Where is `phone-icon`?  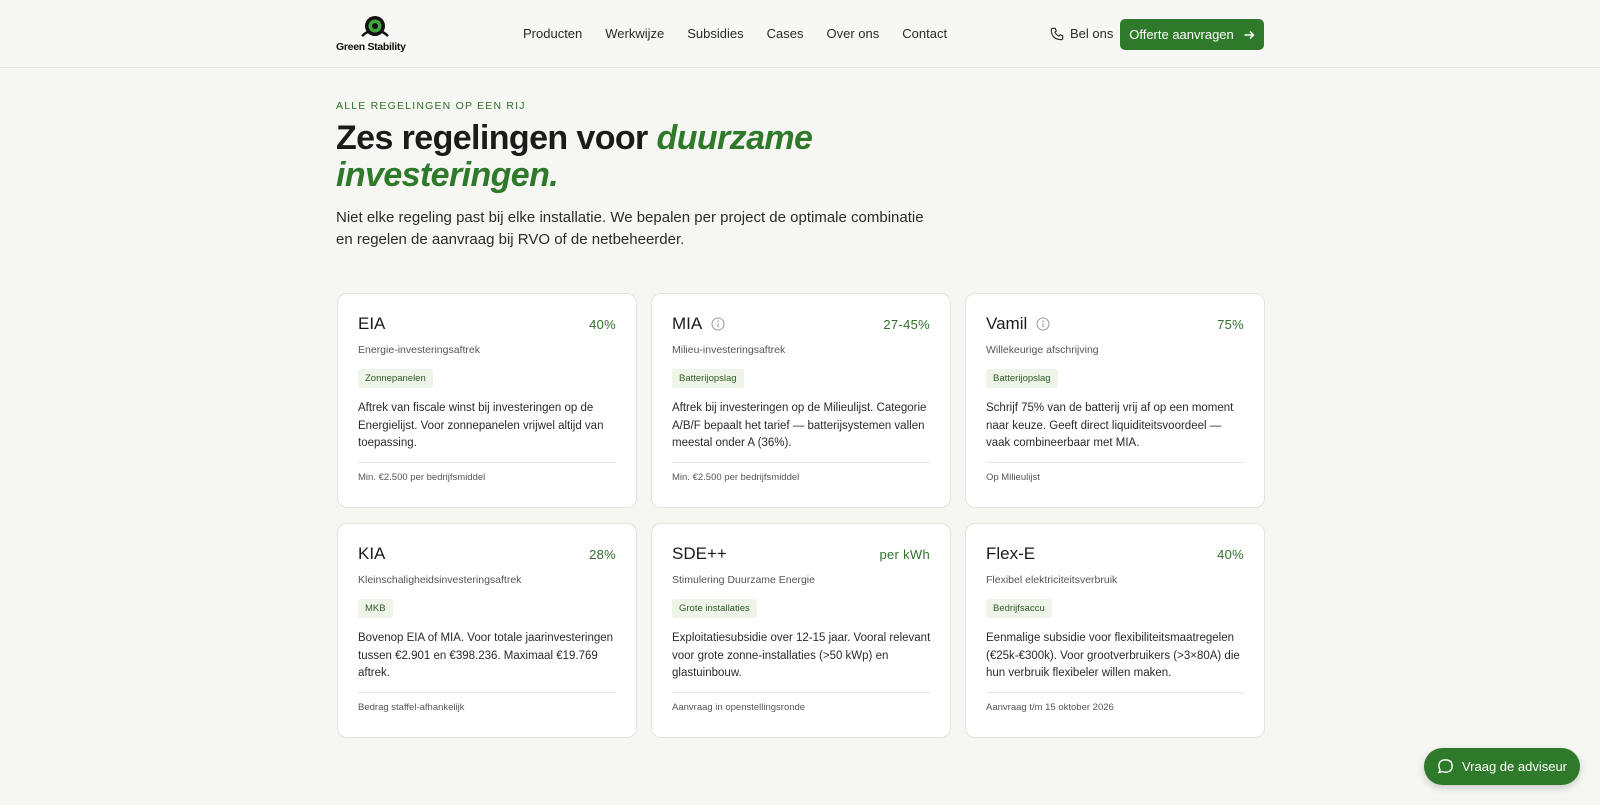 phone-icon is located at coordinates (1057, 33).